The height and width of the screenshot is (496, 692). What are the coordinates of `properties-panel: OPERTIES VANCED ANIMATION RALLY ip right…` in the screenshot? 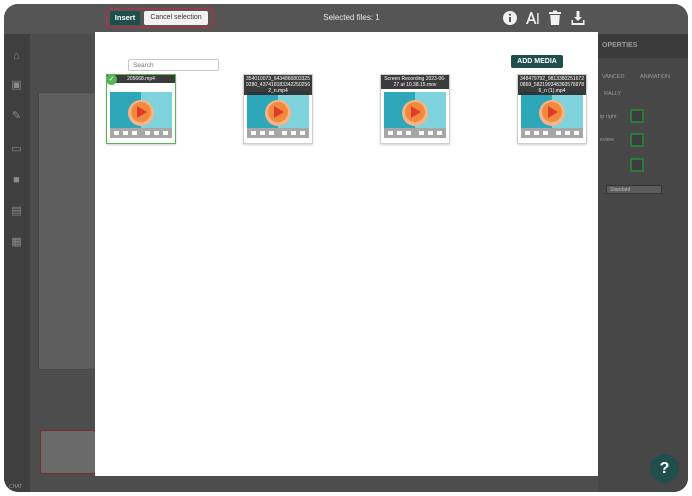 It's located at (643, 263).